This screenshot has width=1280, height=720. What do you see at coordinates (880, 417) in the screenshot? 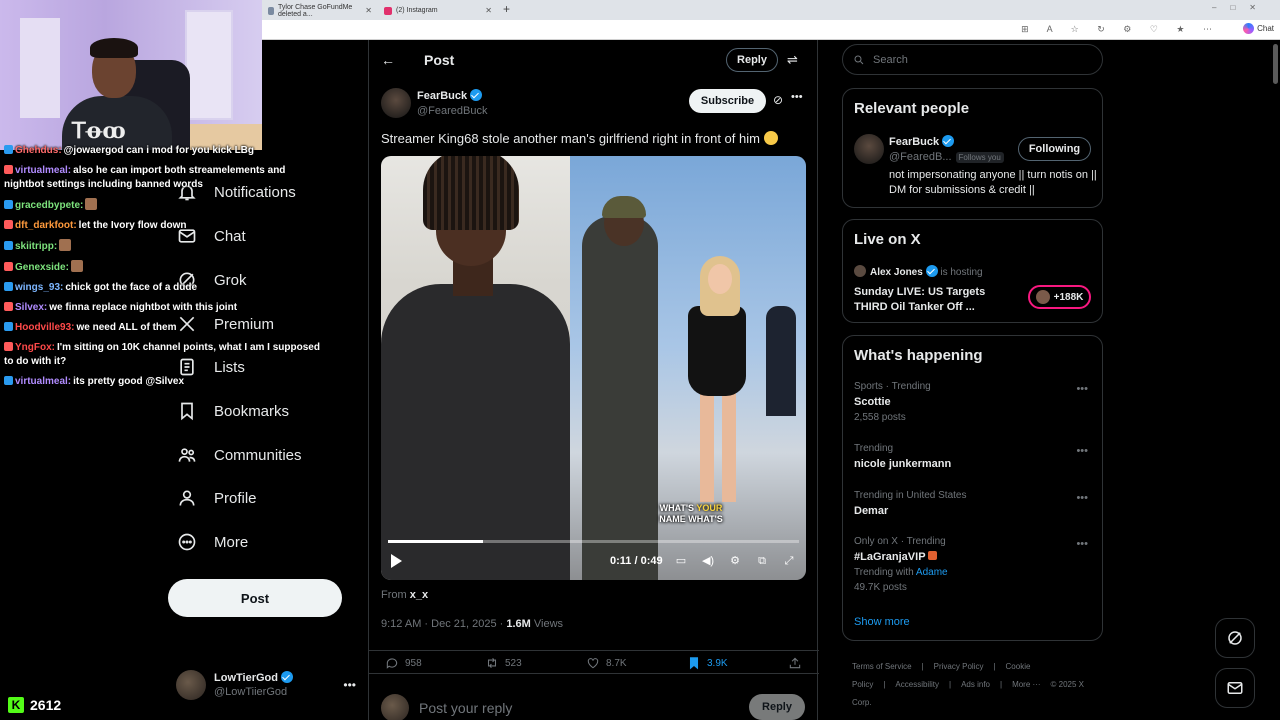
I see `trend-count: 2,558 posts` at bounding box center [880, 417].